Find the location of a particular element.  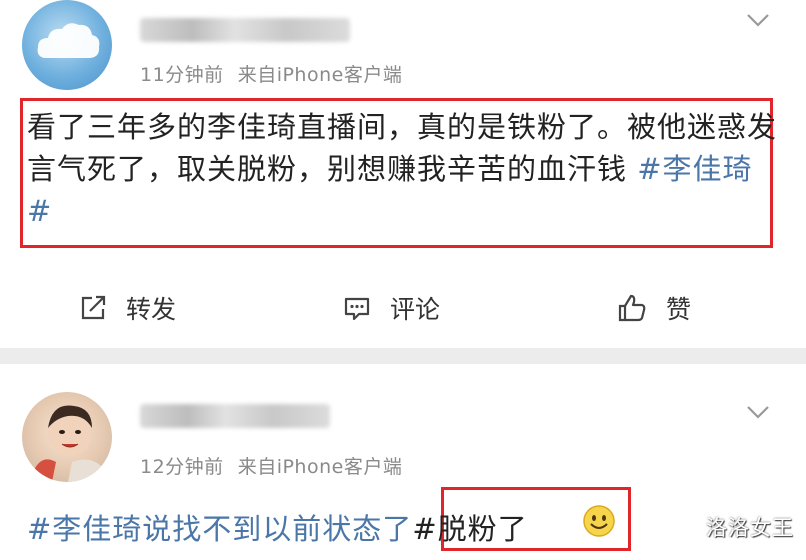

post-separator is located at coordinates (403, 356).